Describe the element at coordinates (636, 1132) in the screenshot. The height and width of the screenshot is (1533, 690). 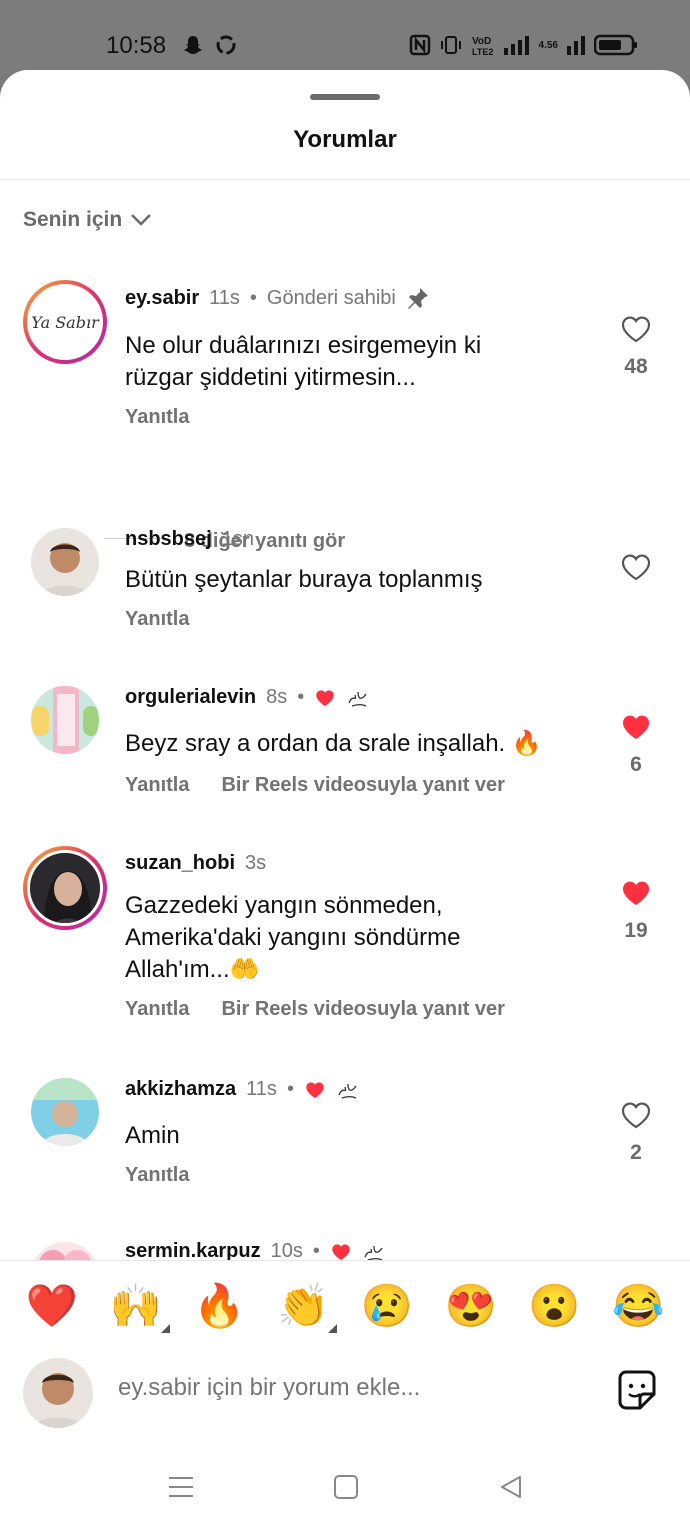
I see `like-button: 2` at that location.